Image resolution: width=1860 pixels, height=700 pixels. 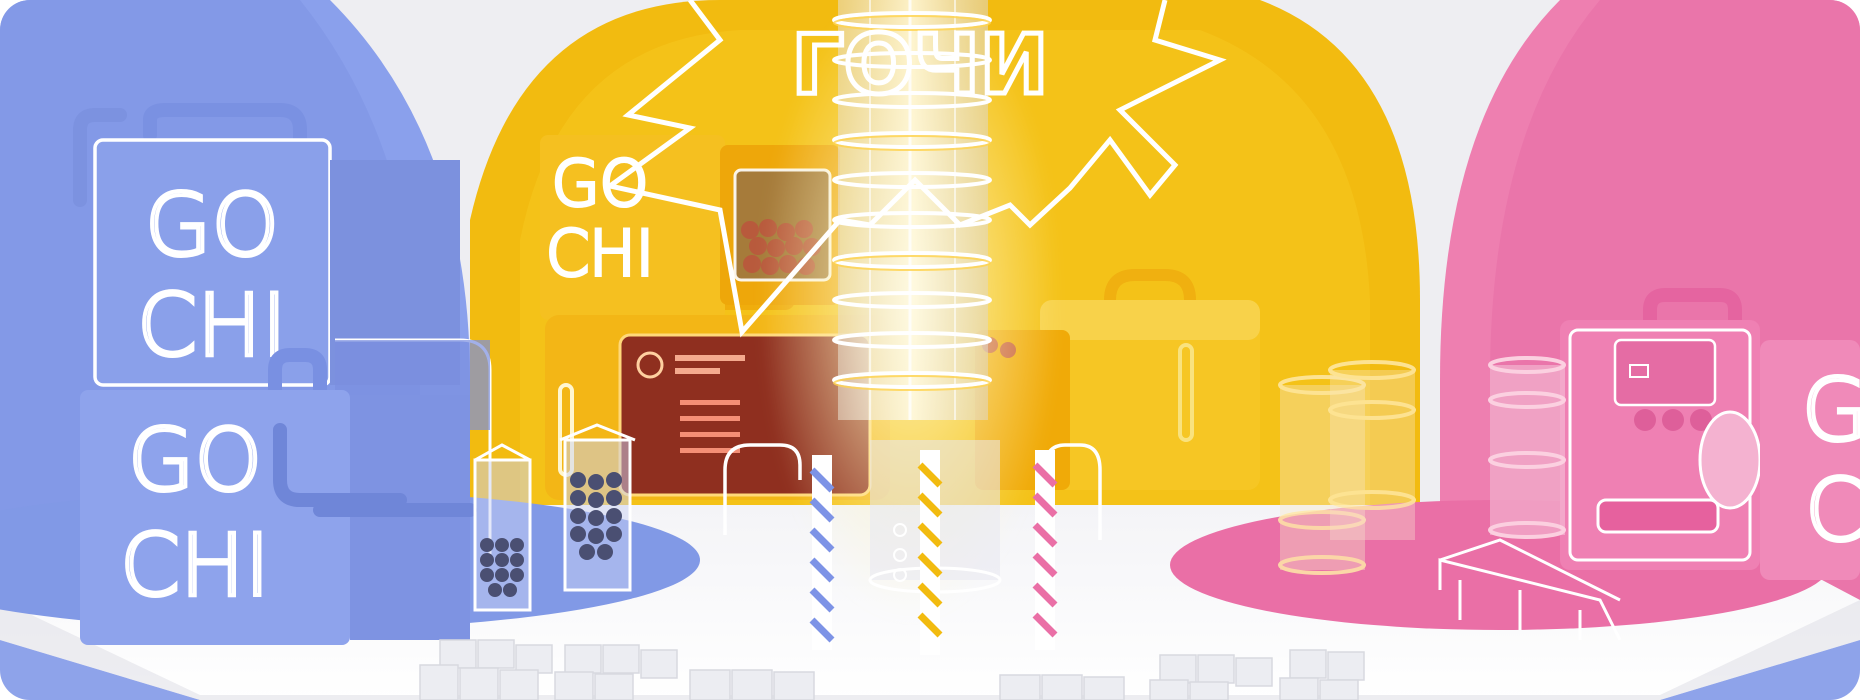 What do you see at coordinates (195, 566) in the screenshot?
I see `blue-cube-bottom-chi: CHI` at bounding box center [195, 566].